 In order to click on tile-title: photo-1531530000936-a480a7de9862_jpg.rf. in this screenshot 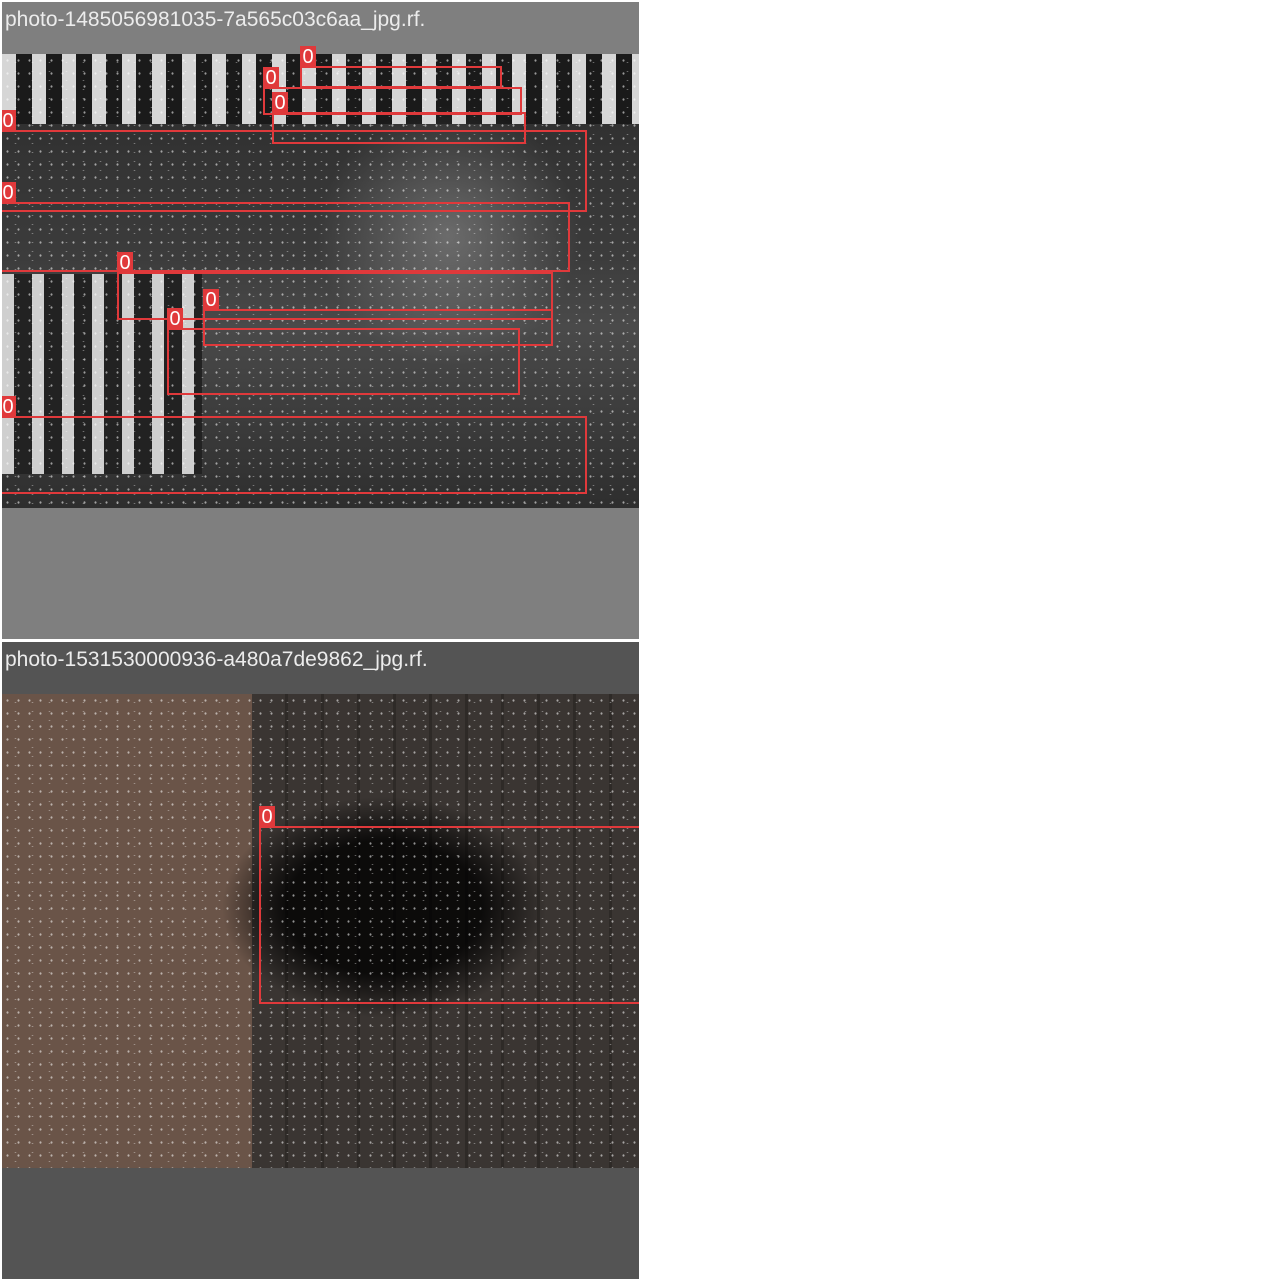, I will do `click(216, 659)`.